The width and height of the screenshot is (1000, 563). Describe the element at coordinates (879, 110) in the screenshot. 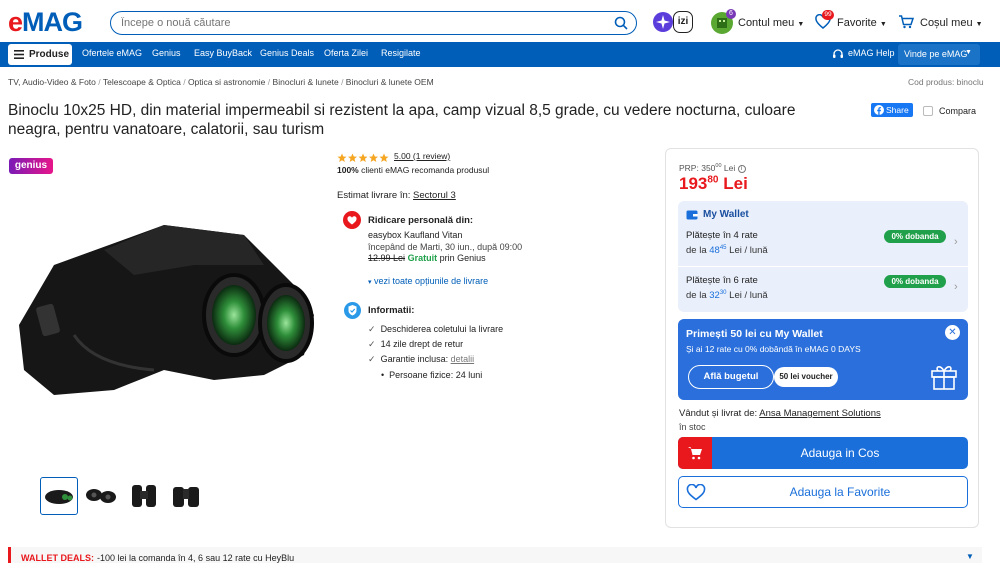

I see `facebook-icon` at that location.